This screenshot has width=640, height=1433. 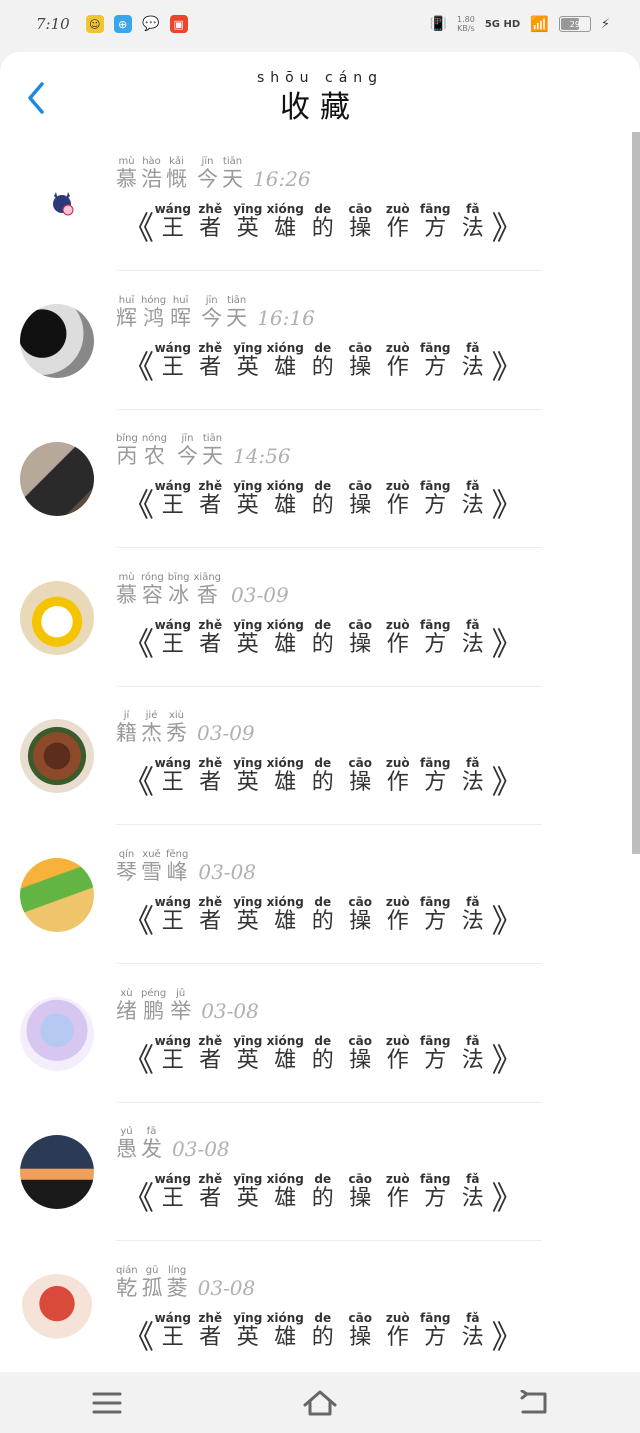 I want to click on author-name-char: mù 慕, so click(x=126, y=173).